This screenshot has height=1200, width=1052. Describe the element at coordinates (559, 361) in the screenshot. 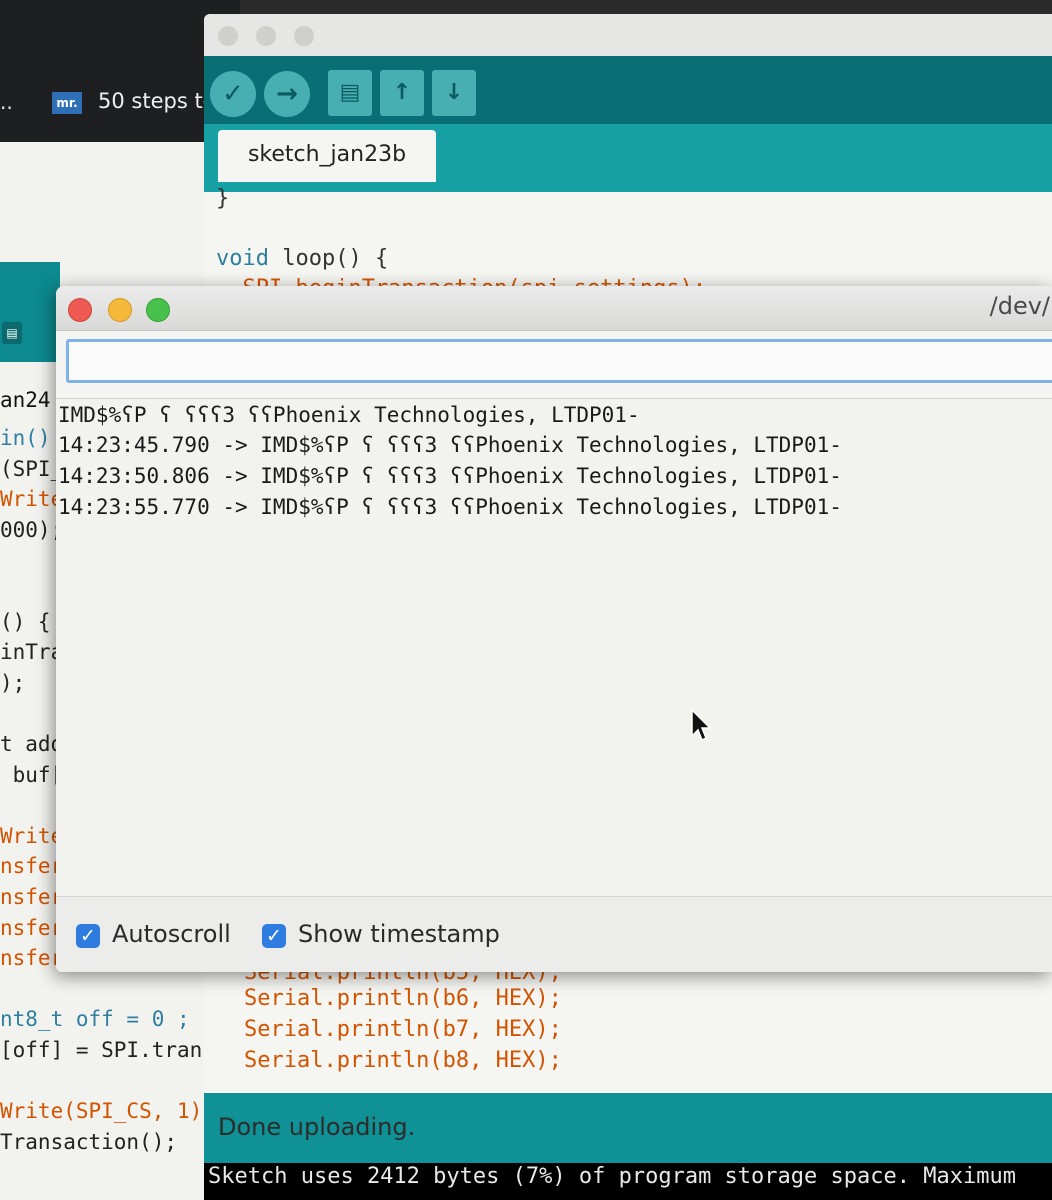

I see `serial-send-input` at that location.